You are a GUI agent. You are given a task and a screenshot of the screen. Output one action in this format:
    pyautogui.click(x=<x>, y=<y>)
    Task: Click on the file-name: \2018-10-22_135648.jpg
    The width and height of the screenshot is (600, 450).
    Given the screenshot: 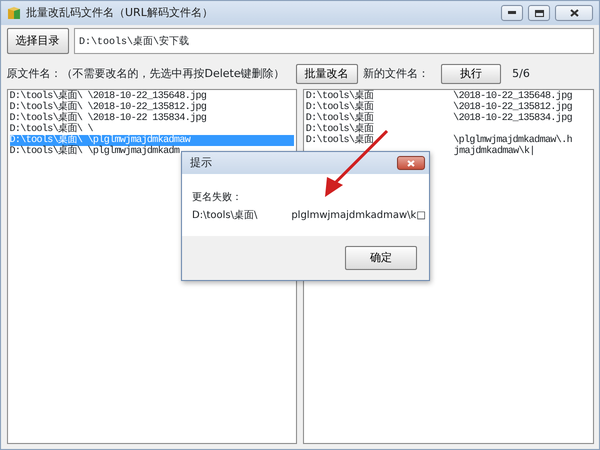 What is the action you would take?
    pyautogui.click(x=512, y=96)
    